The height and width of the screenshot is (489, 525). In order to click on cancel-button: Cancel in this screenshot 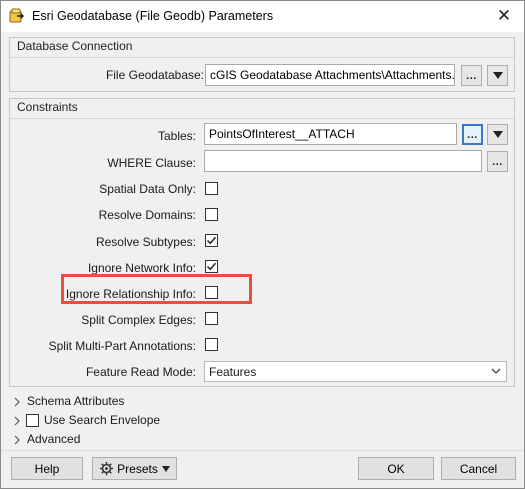, I will do `click(478, 468)`.